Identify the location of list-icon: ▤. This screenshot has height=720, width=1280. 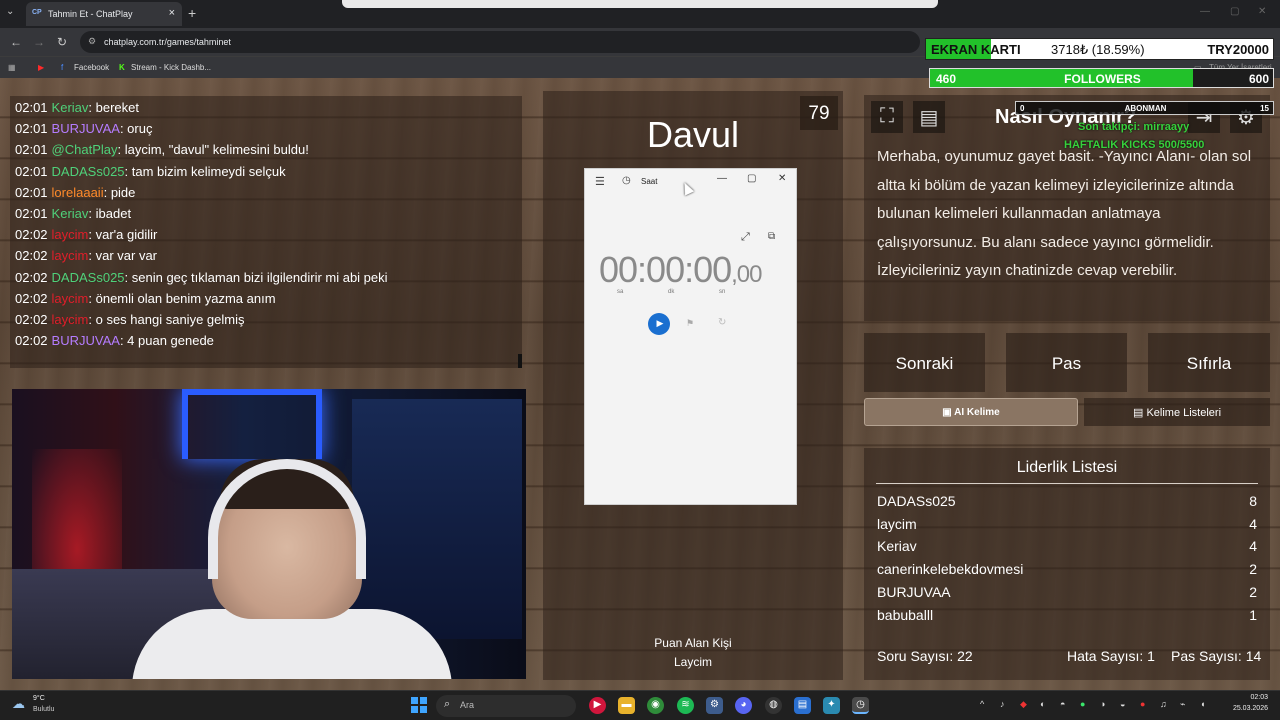
(1138, 413).